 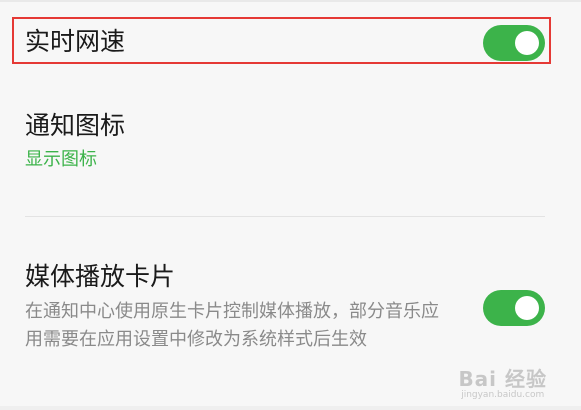 I want to click on baidu-jingyan-watermark: Bai 经验 jingyan.baidu.com, so click(x=502, y=384).